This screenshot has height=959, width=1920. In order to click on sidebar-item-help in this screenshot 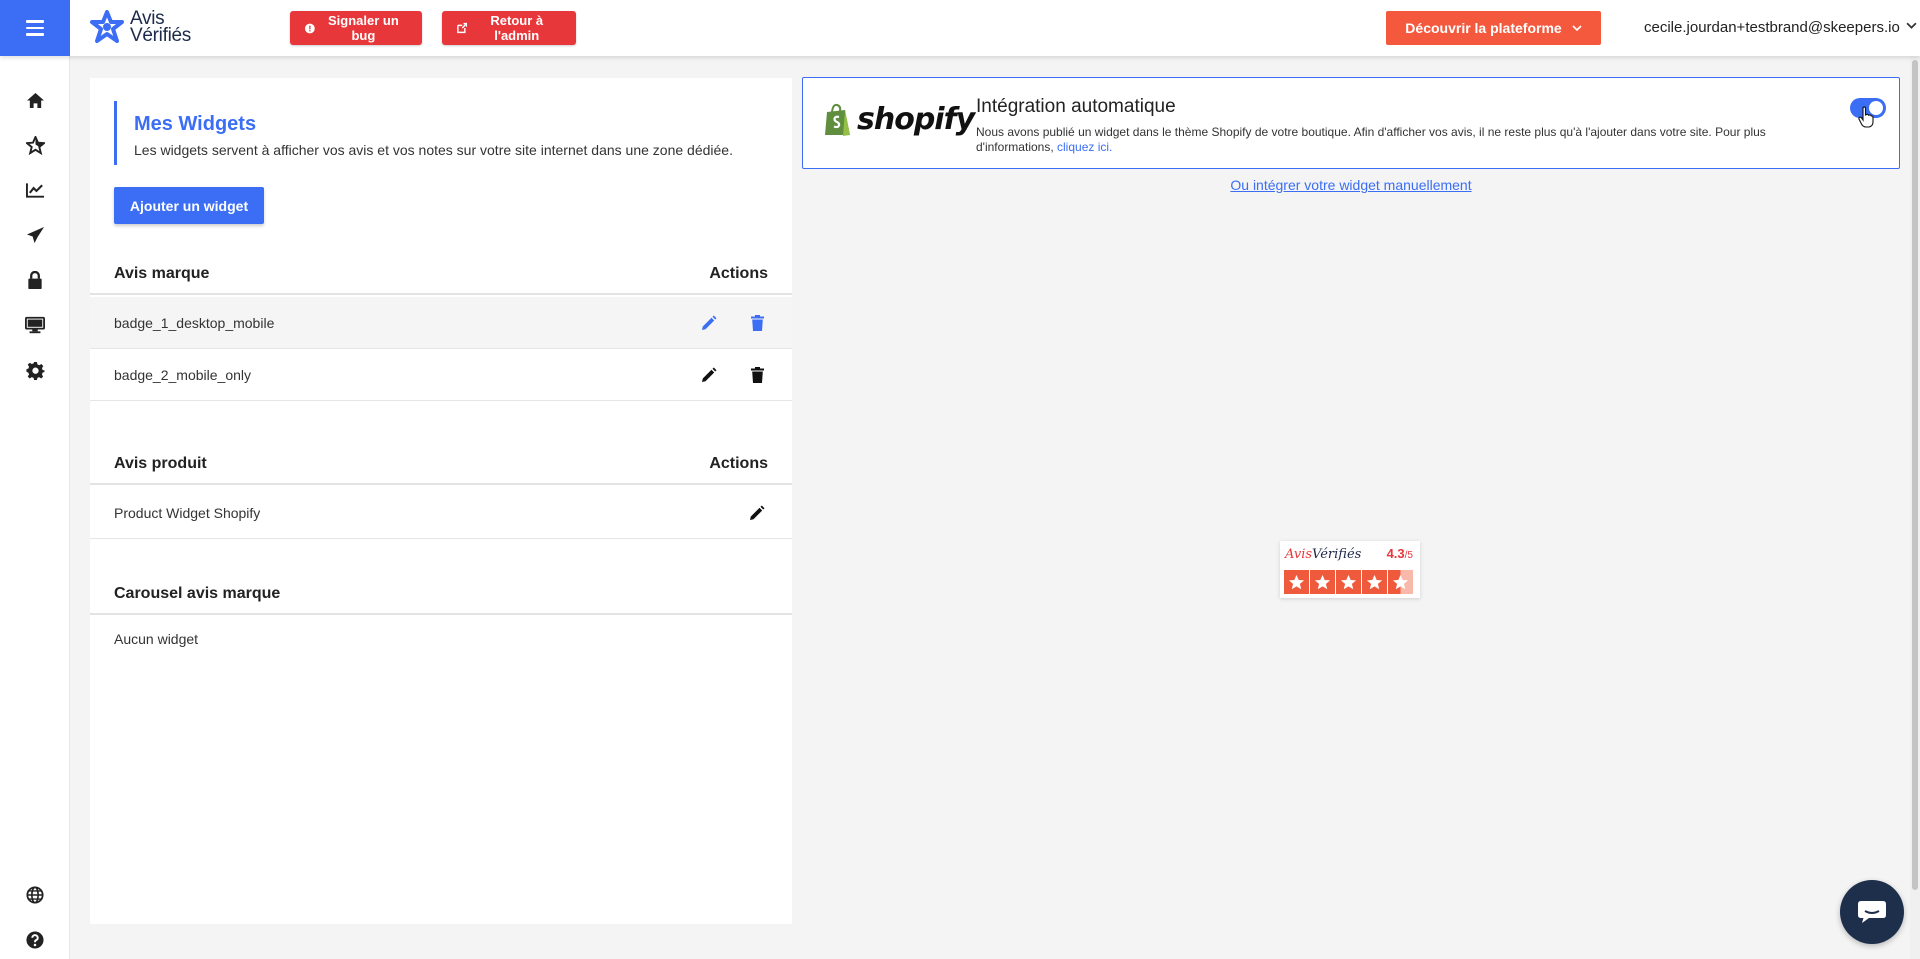, I will do `click(35, 940)`.